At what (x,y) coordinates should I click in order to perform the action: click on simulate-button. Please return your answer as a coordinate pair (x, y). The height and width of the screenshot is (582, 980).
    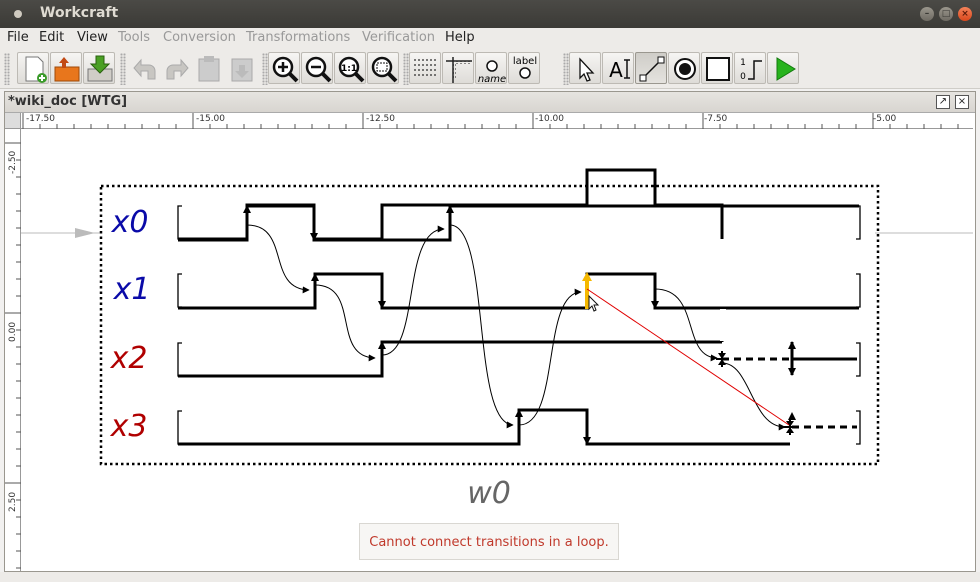
    Looking at the image, I should click on (783, 68).